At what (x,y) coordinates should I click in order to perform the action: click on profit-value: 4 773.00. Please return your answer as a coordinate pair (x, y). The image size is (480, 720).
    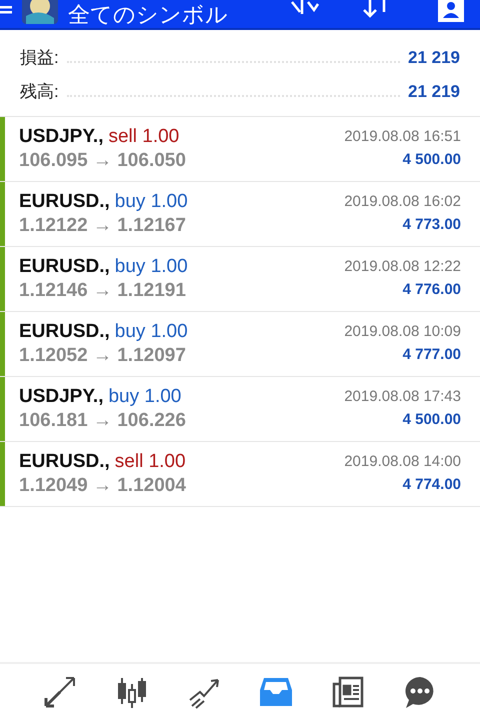
    Looking at the image, I should click on (431, 225).